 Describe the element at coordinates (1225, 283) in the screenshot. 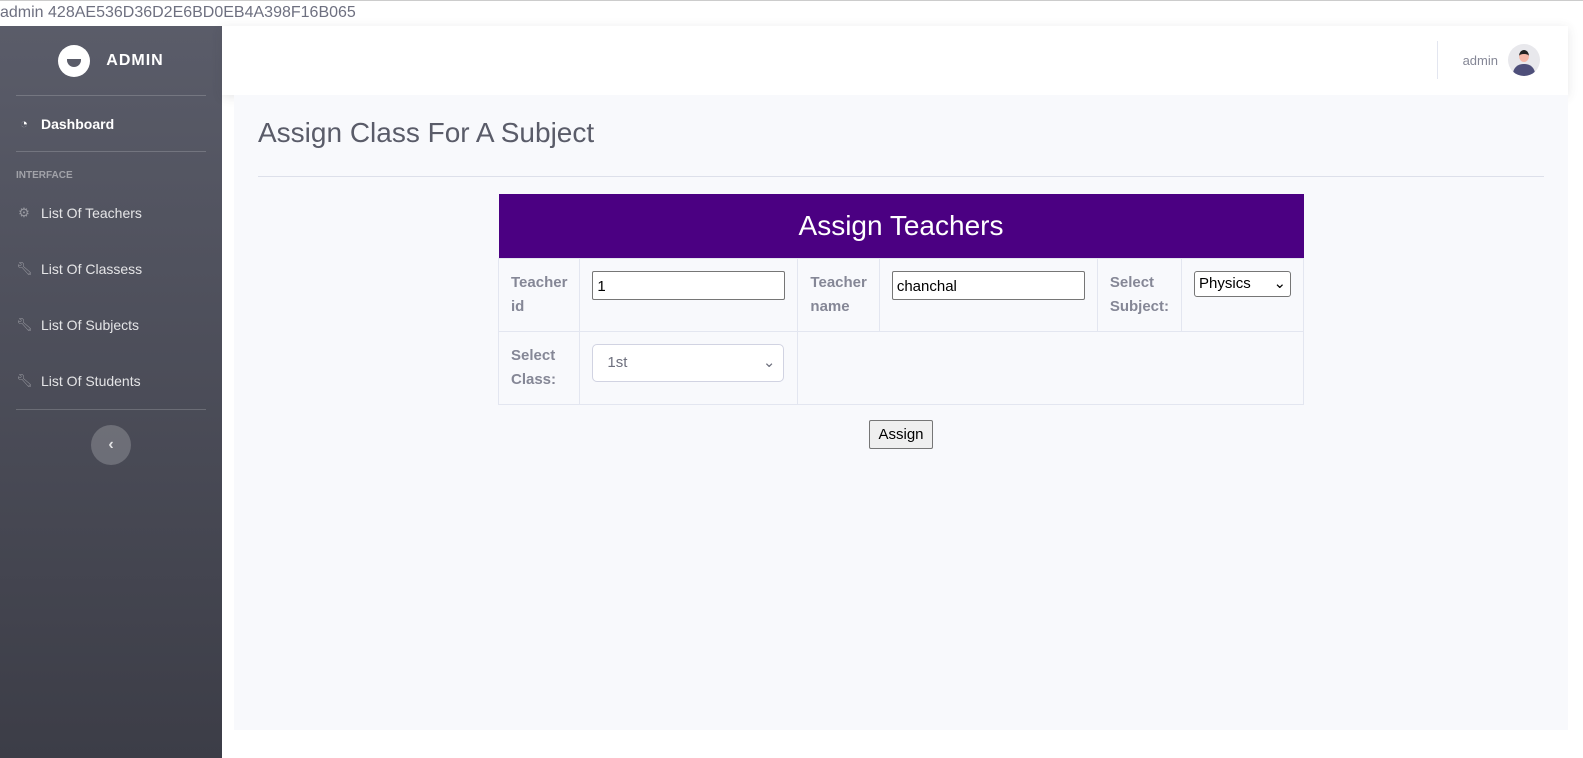

I see `subject-value: Physics` at that location.